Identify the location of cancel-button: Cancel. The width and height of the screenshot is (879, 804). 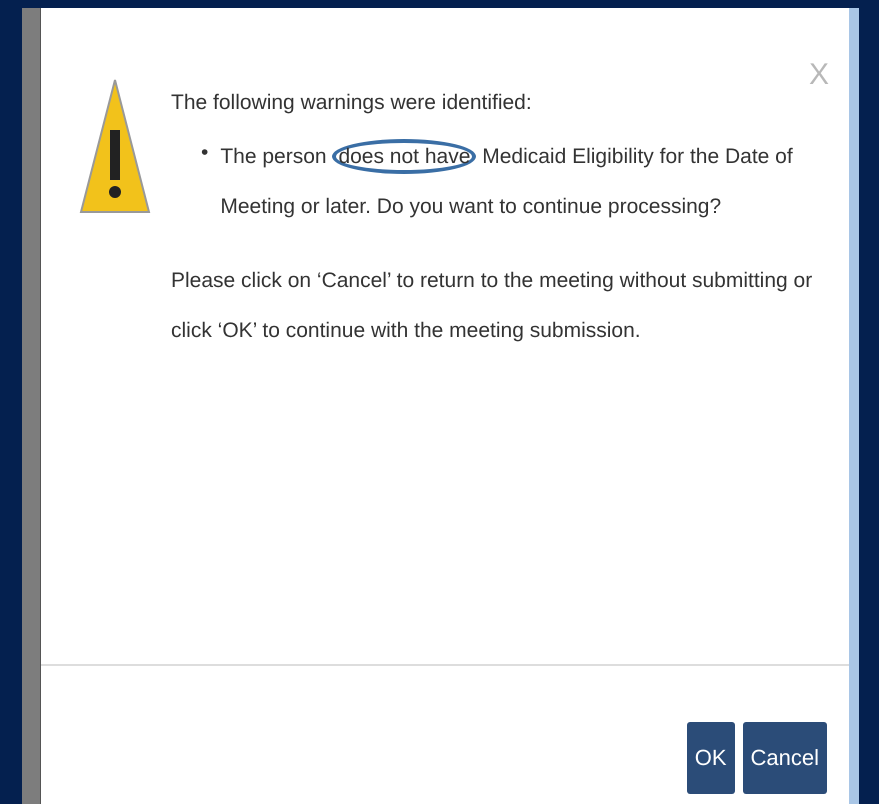
(784, 758).